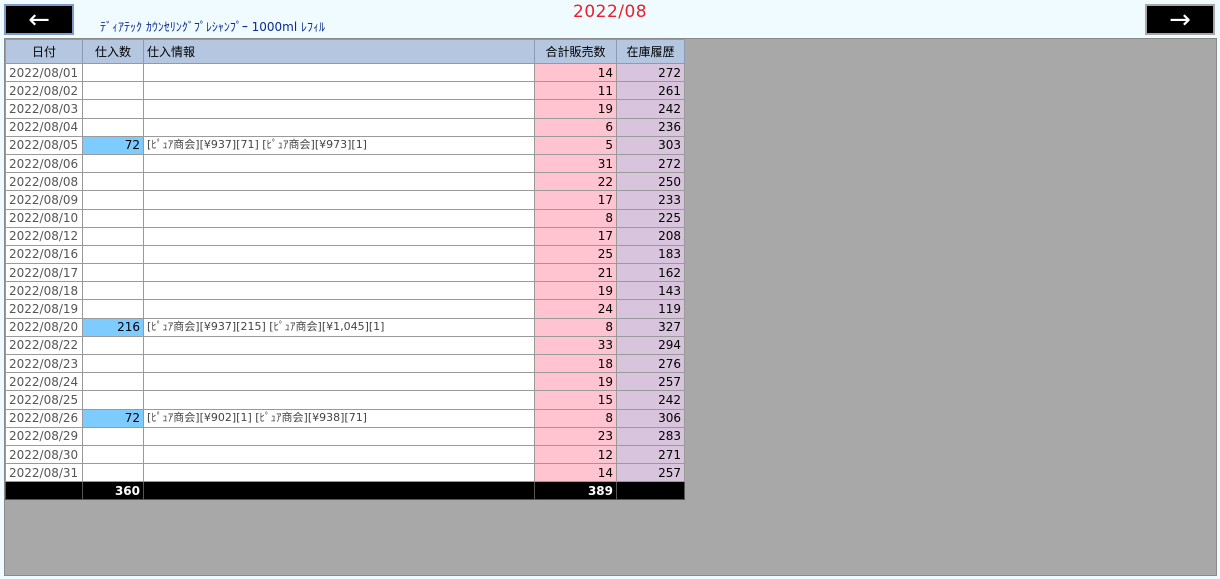 This screenshot has height=579, width=1220. I want to click on date-cell: 2022/08/12, so click(44, 236).